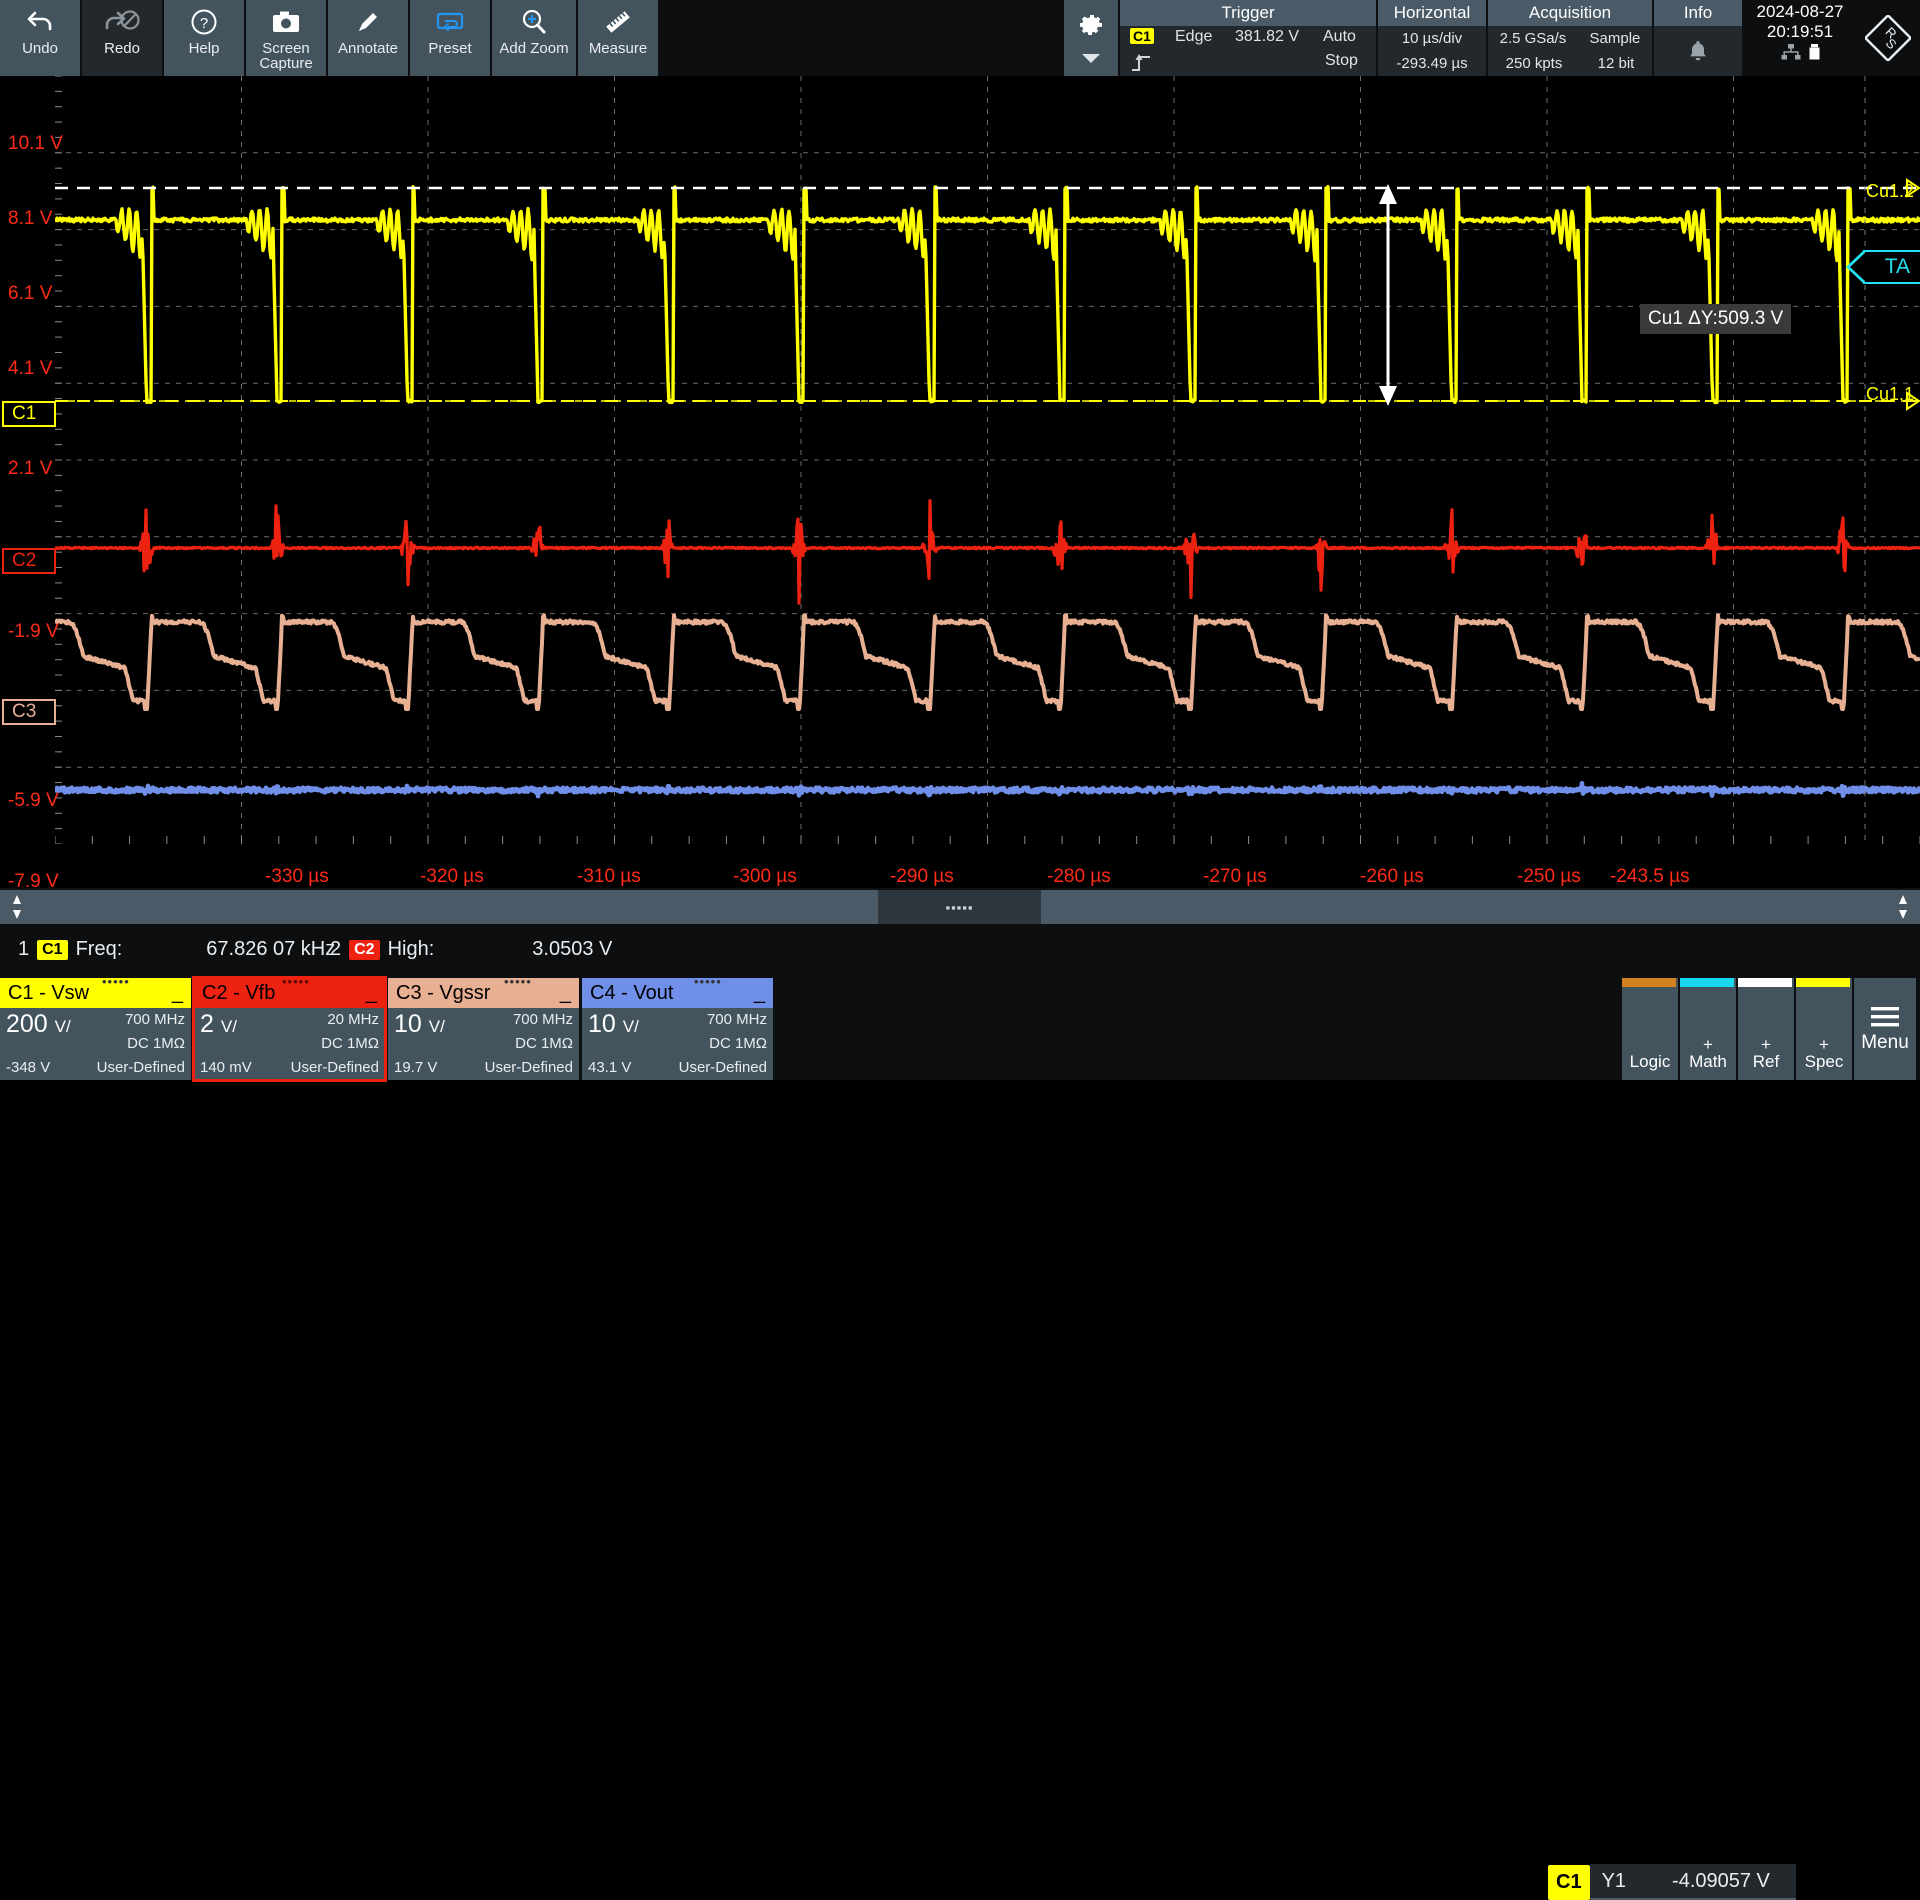 The width and height of the screenshot is (1920, 1900). What do you see at coordinates (30, 293) in the screenshot?
I see `y-tick-label: 6.1 V` at bounding box center [30, 293].